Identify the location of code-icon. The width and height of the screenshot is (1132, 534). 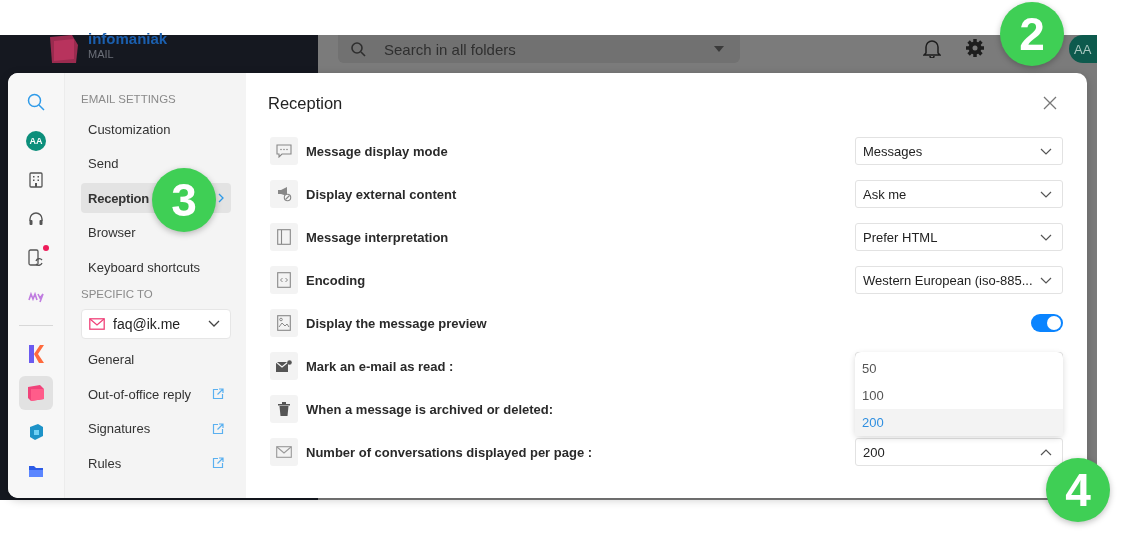
(284, 280).